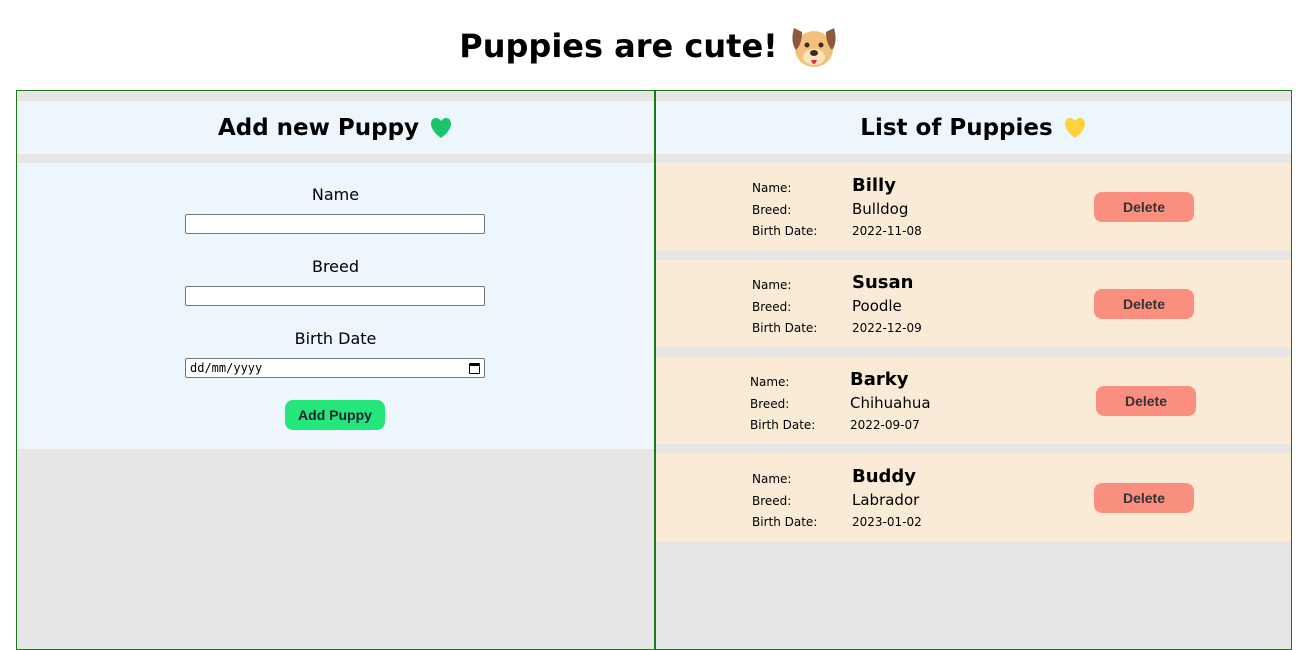 The image size is (1313, 650). Describe the element at coordinates (335, 415) in the screenshot. I see `add-puppy-button: Add Puppy` at that location.